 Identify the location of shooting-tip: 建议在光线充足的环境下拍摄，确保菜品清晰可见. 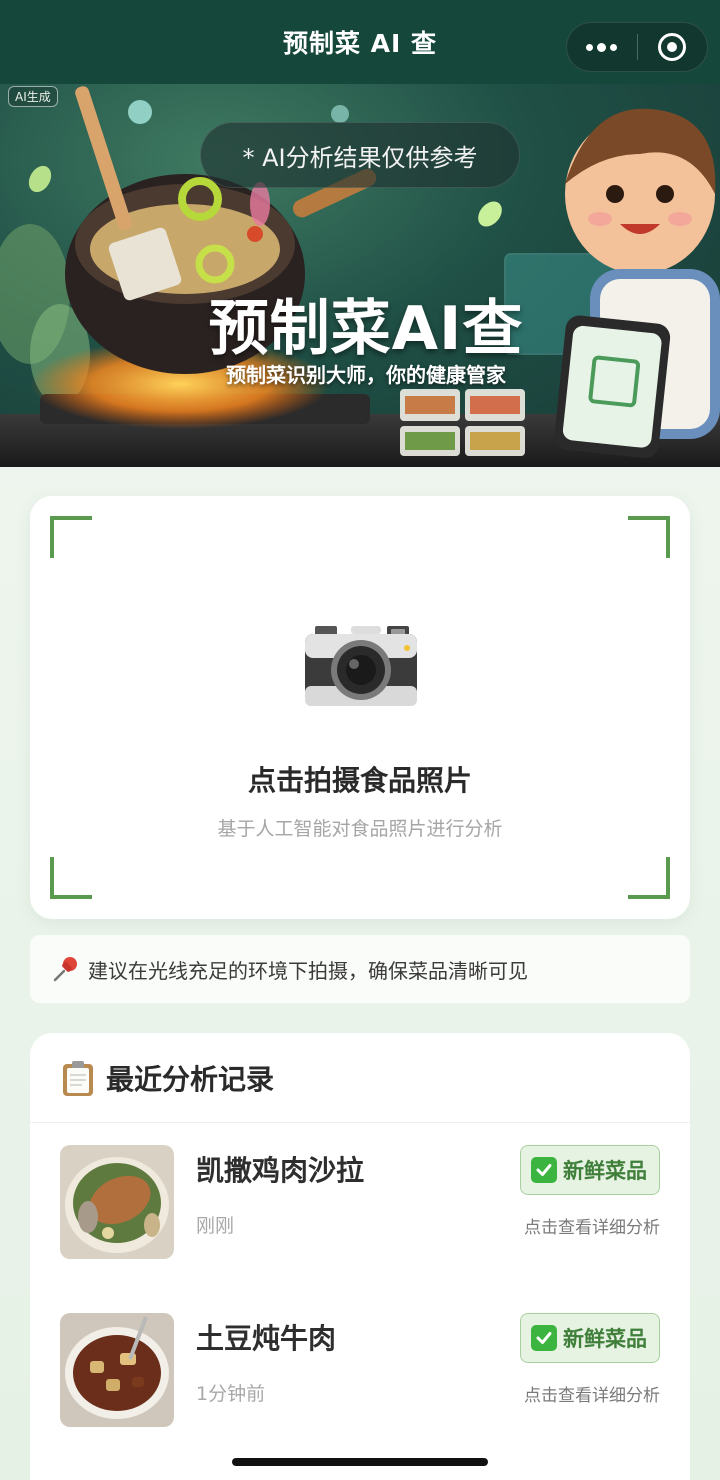
(360, 969).